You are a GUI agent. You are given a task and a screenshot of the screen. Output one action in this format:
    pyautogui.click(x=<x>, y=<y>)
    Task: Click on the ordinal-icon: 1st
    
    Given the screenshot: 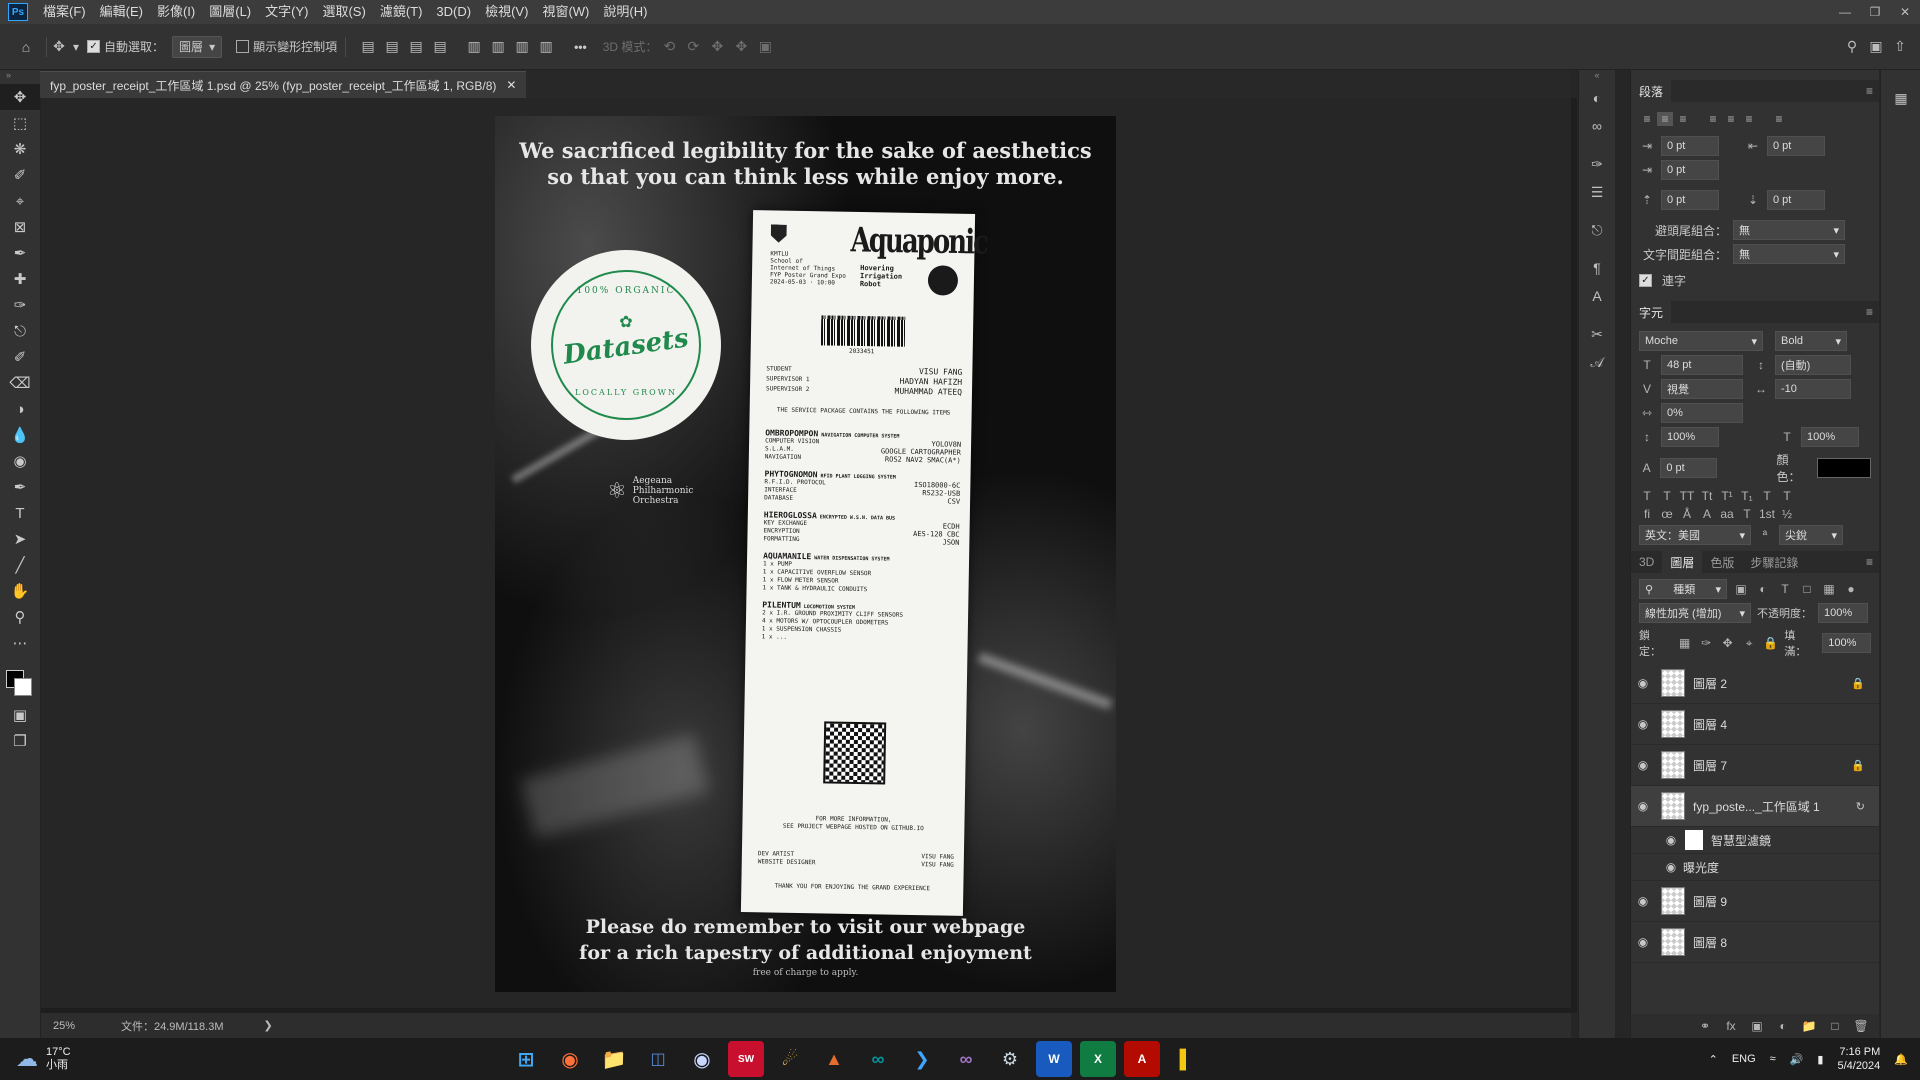 What is the action you would take?
    pyautogui.click(x=1767, y=514)
    